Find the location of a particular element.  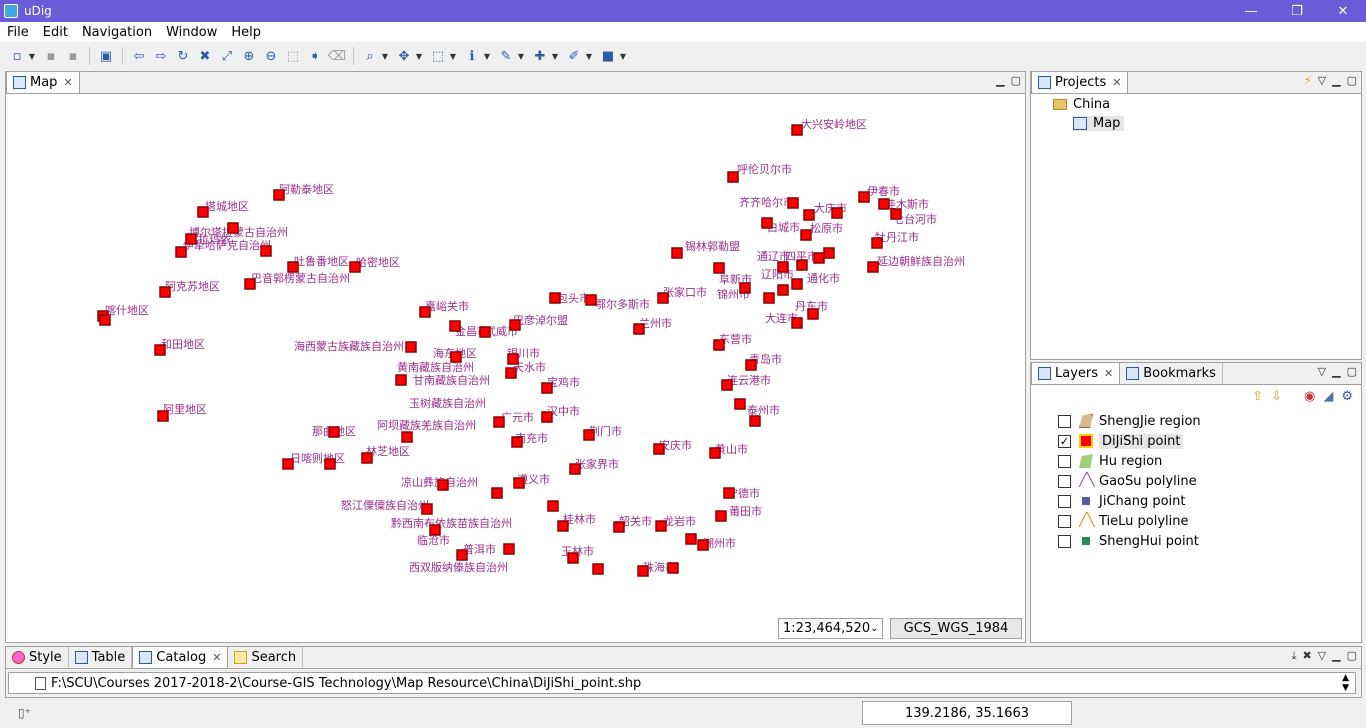

style-icon: ◉ is located at coordinates (1309, 396).